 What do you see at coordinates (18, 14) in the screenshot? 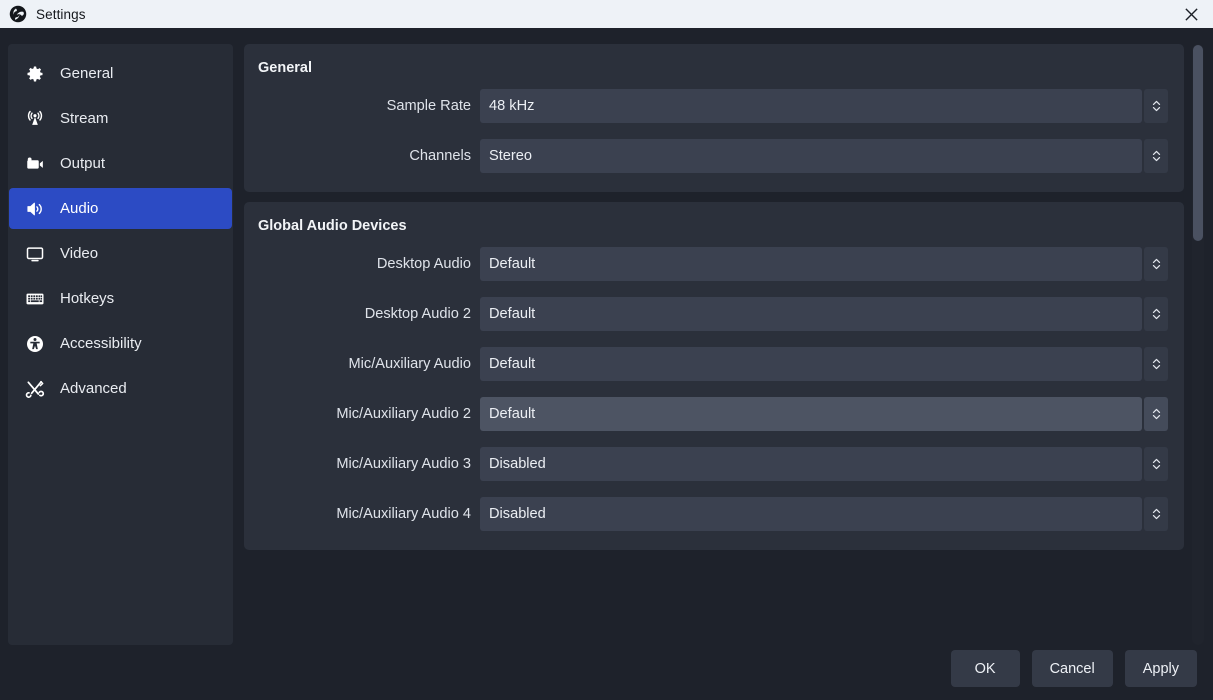
I see `obs-logo-icon` at bounding box center [18, 14].